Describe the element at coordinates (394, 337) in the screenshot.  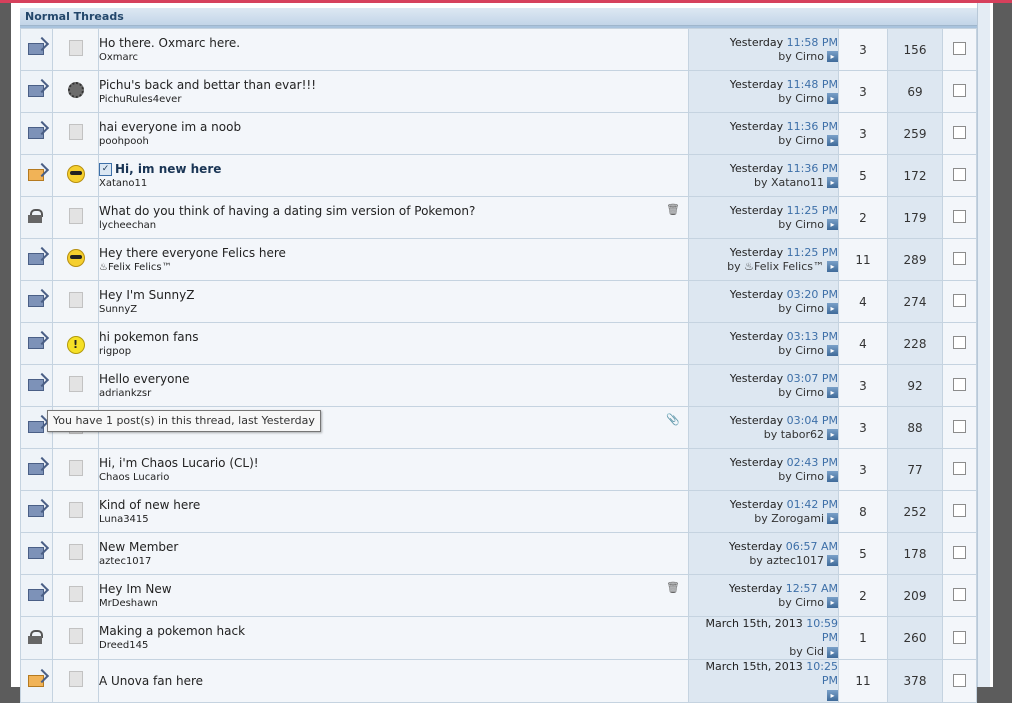
I see `thread-title-link: hi pokemon fans` at that location.